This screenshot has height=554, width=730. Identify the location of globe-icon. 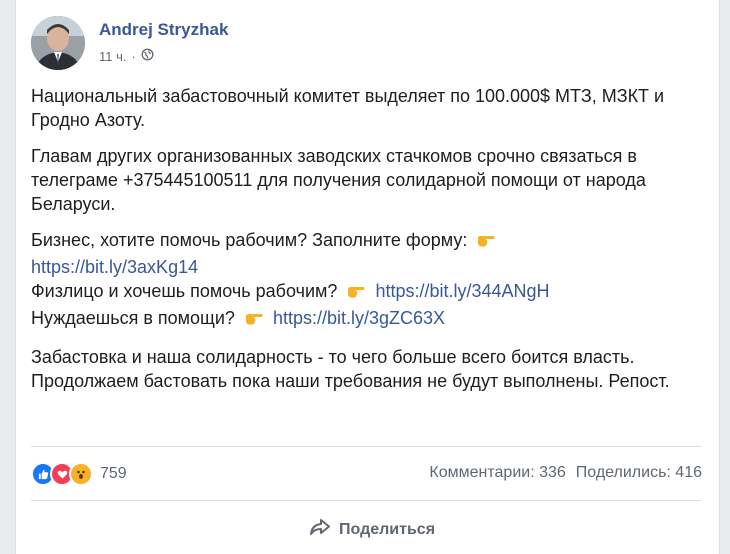
(147, 56).